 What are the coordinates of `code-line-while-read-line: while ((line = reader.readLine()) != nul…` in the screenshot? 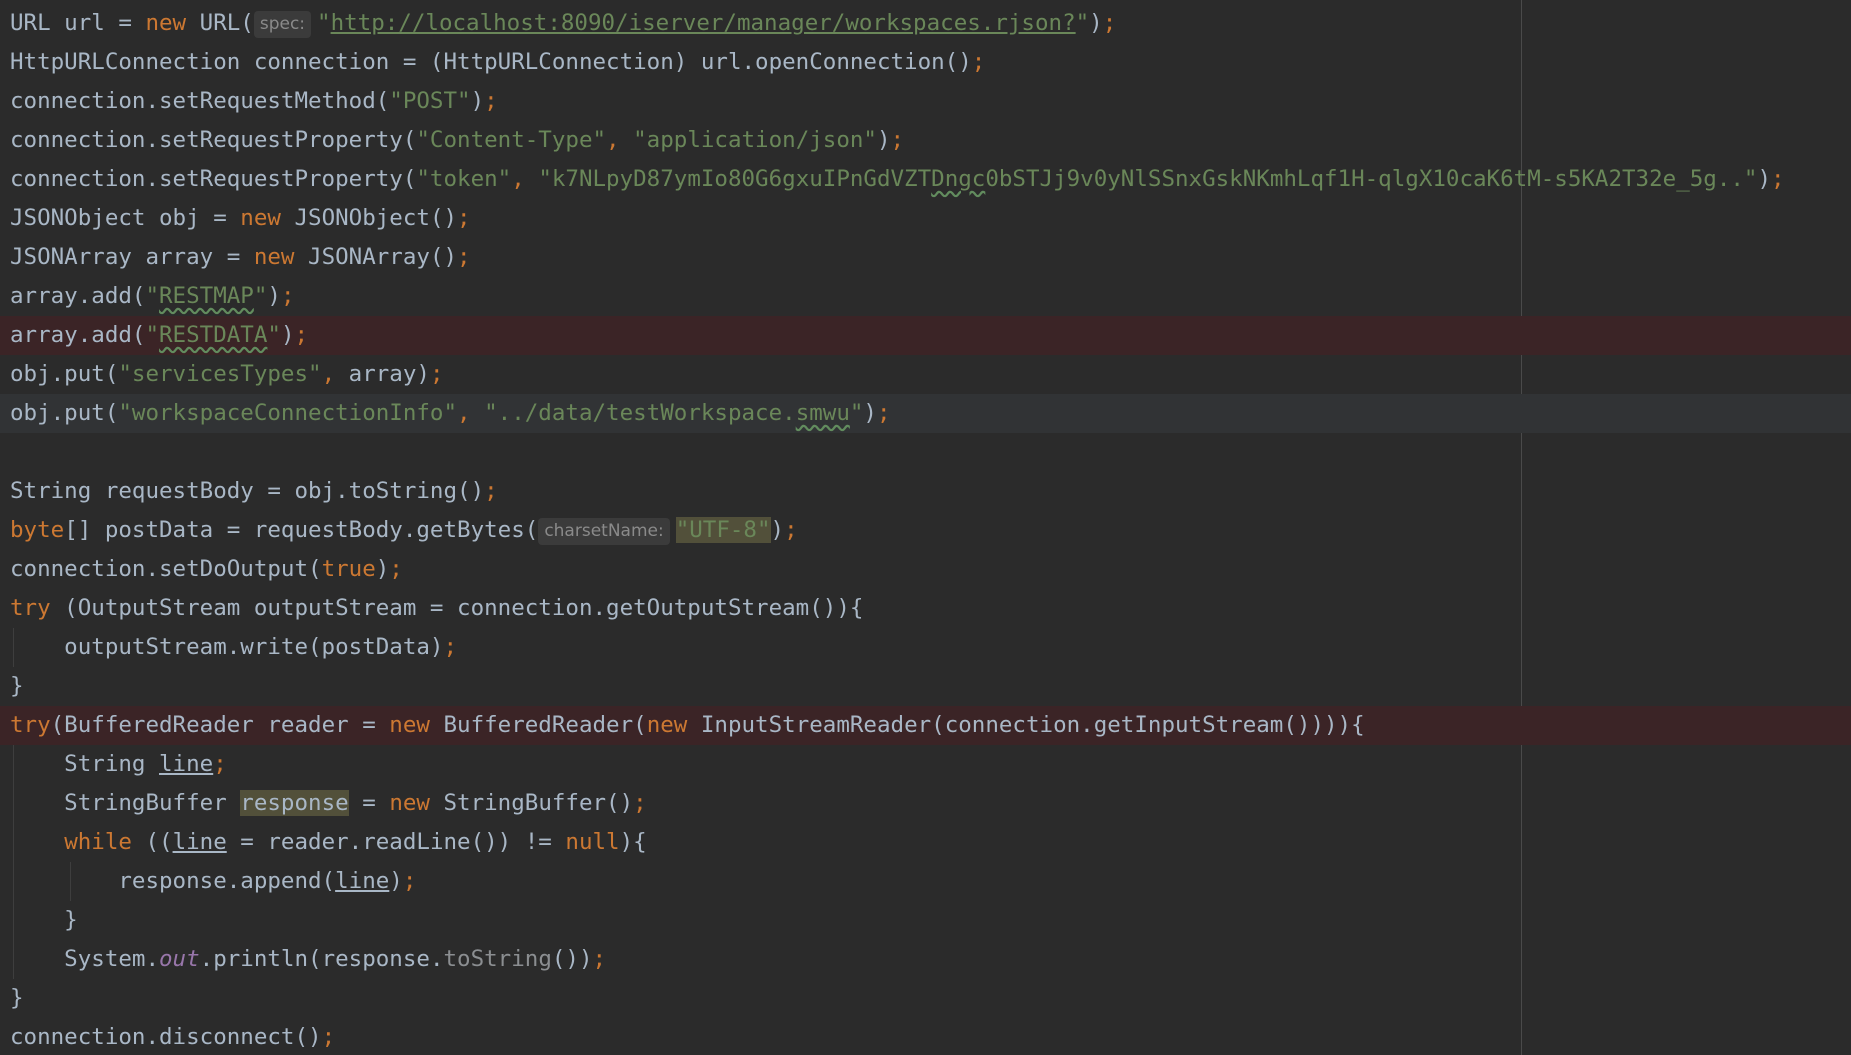 It's located at (925, 842).